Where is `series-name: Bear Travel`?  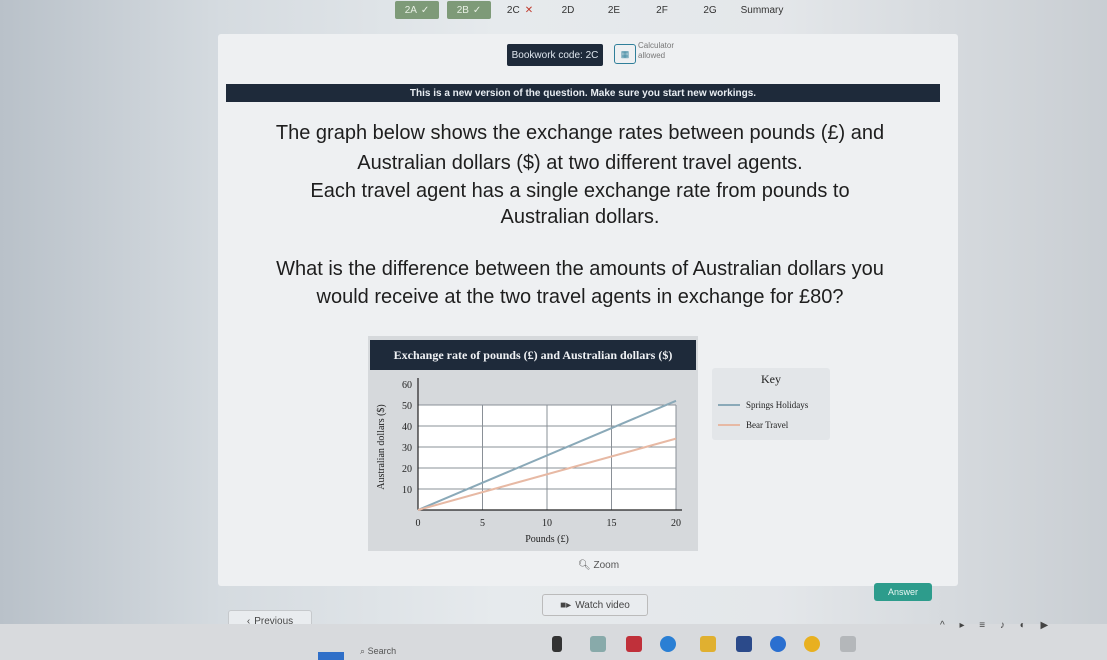
series-name: Bear Travel is located at coordinates (767, 425).